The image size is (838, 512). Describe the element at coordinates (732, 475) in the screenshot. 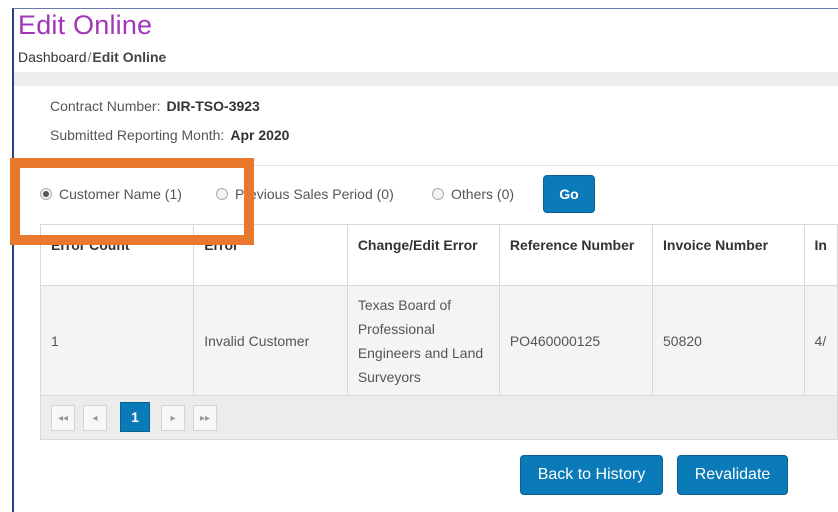

I see `revalidate-button: Revalidate` at that location.